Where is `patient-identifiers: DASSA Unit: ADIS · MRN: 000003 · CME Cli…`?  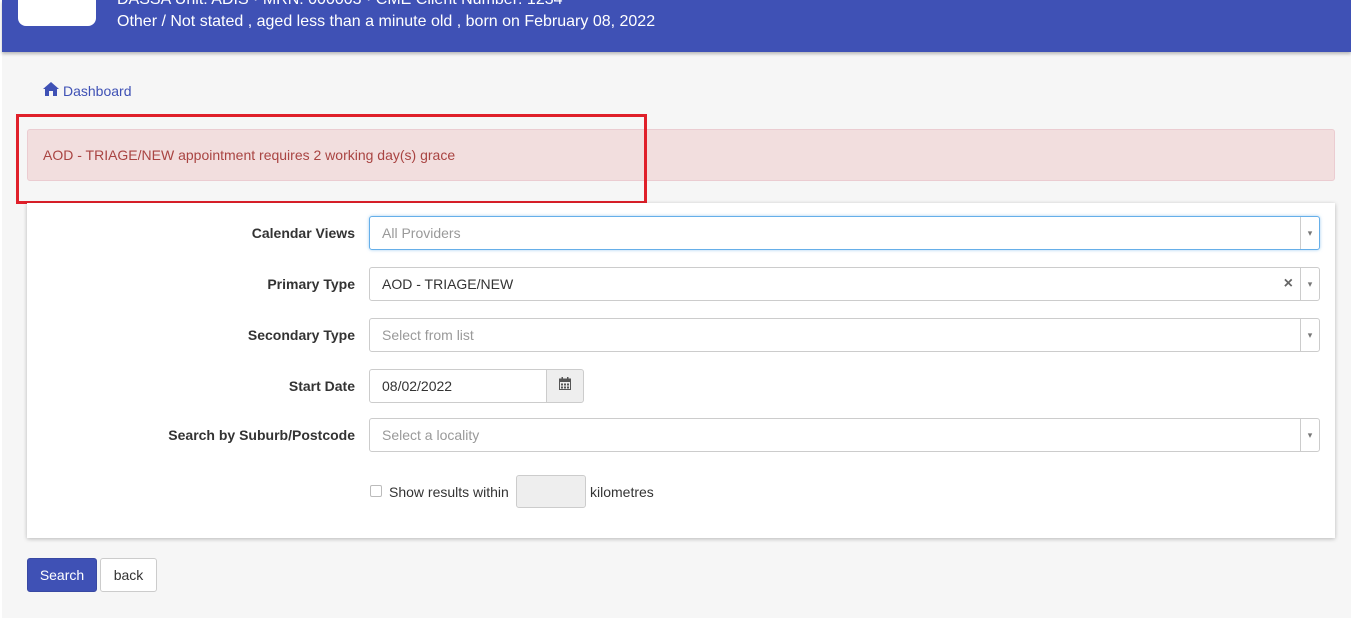
patient-identifiers: DASSA Unit: ADIS · MRN: 000003 · CME Cli… is located at coordinates (340, 4).